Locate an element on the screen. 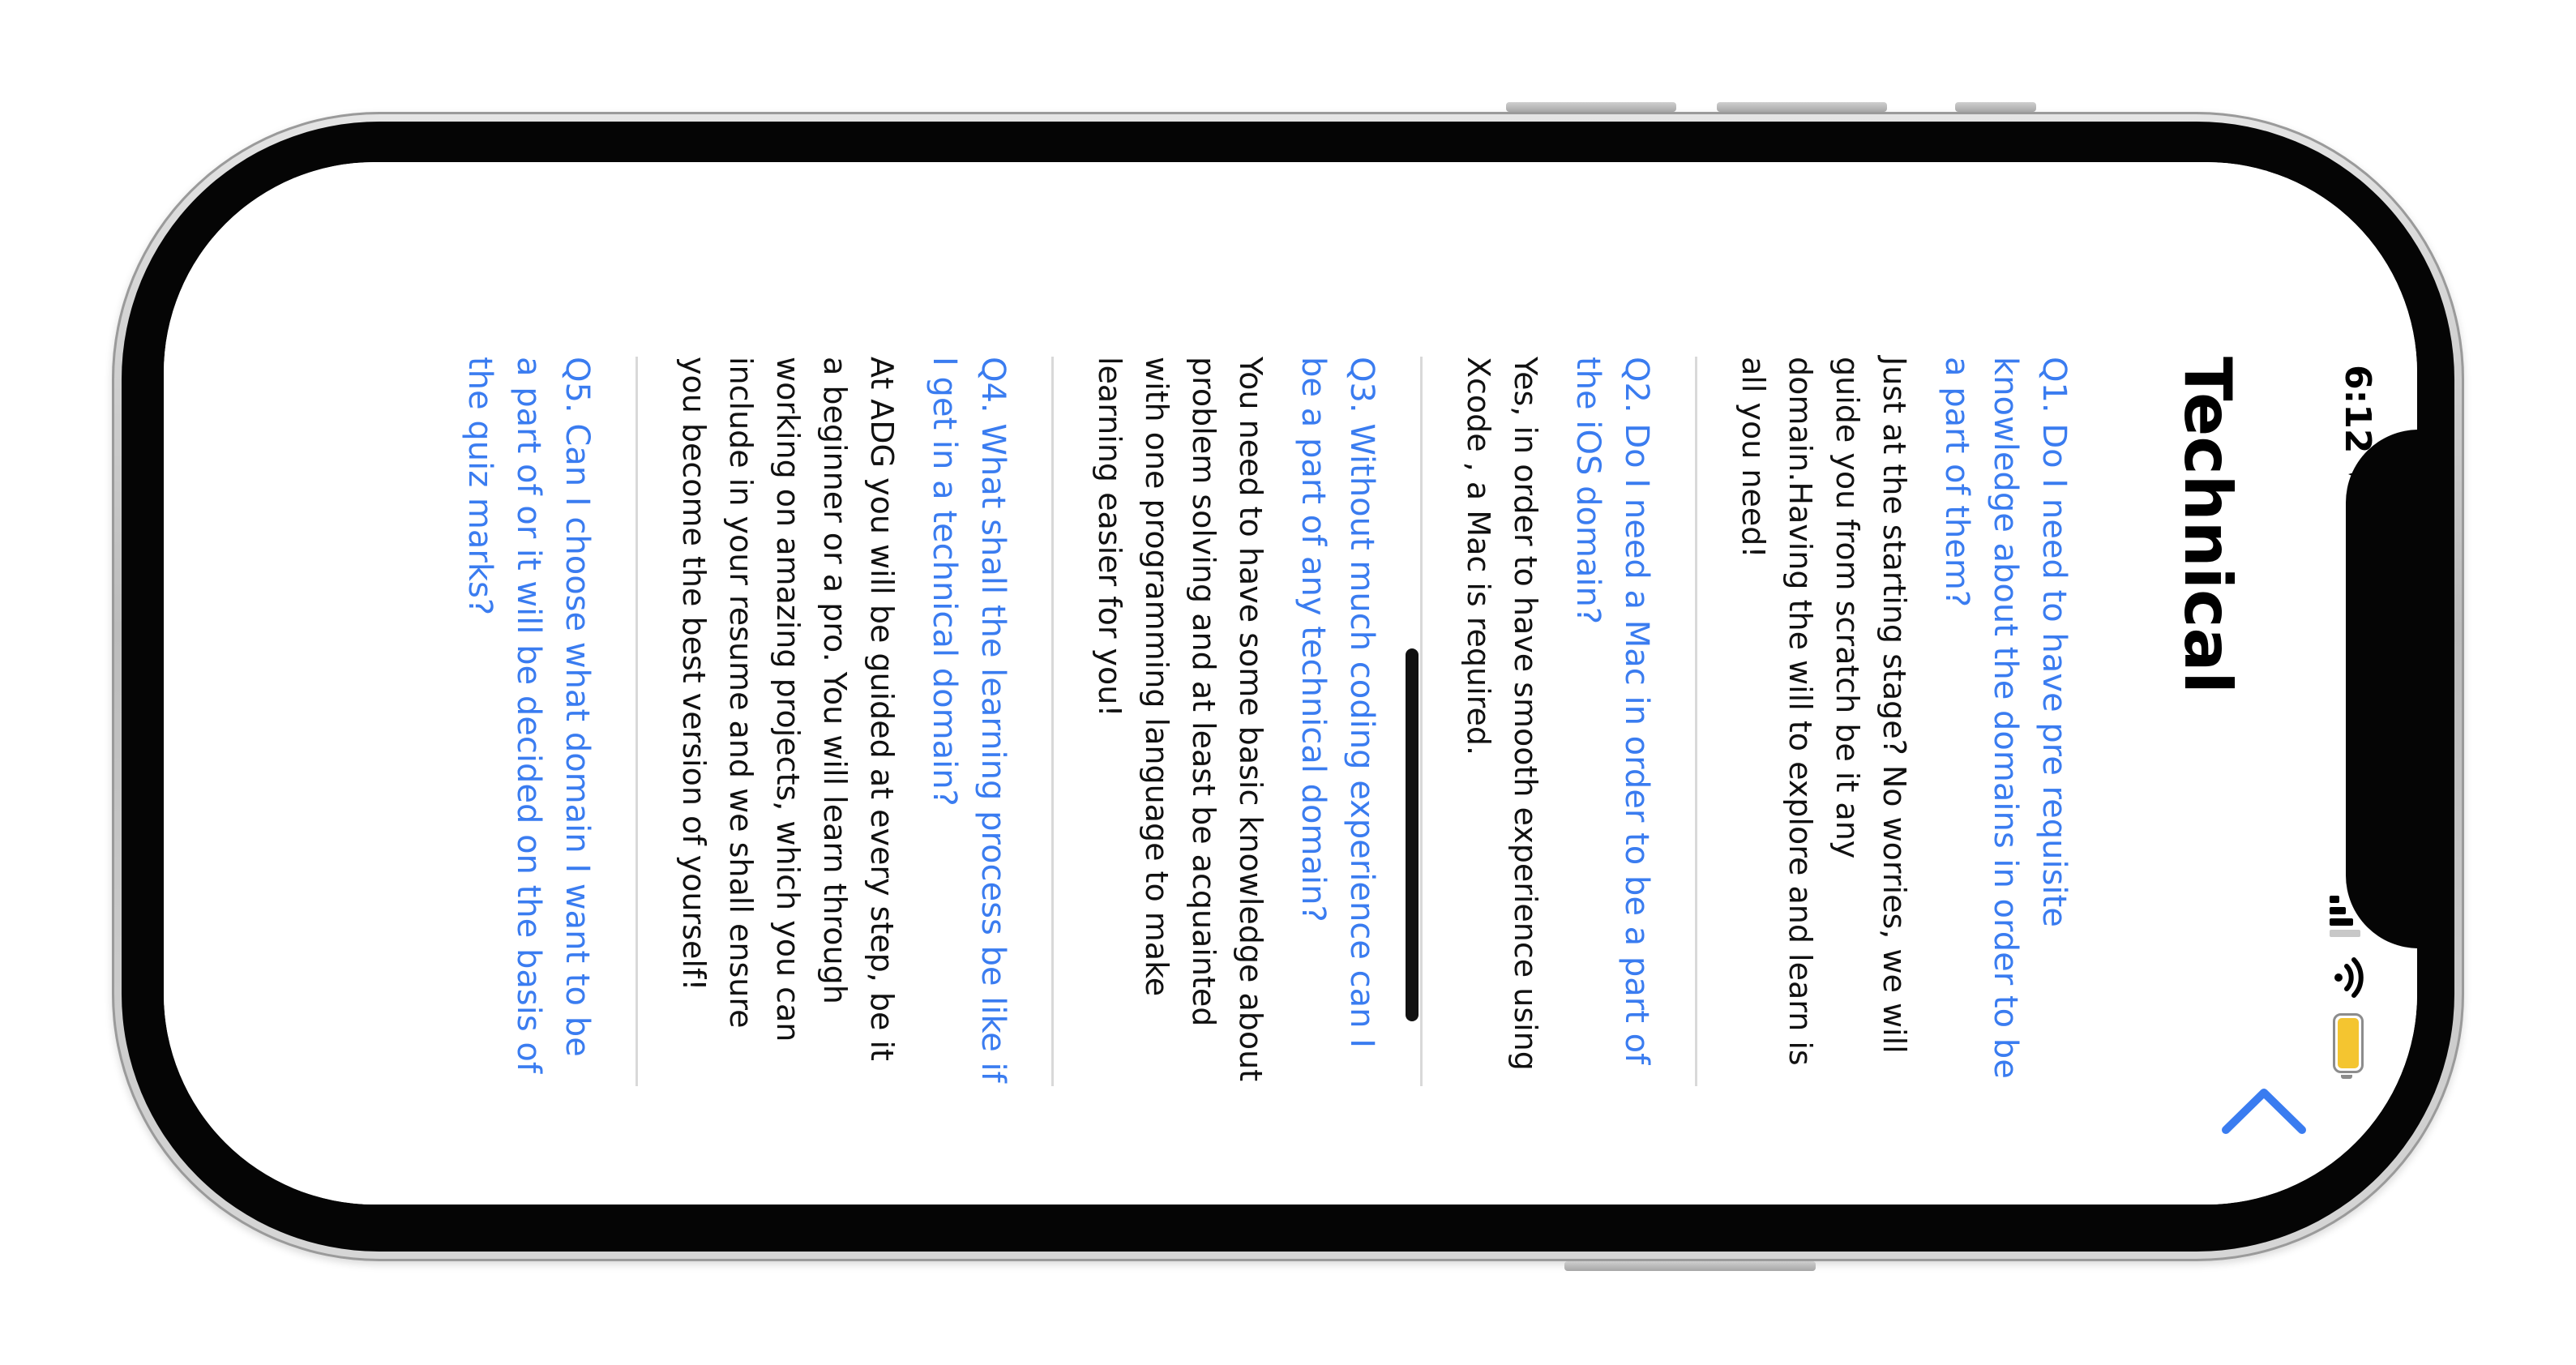 The height and width of the screenshot is (1365, 2576). volume-down-button is located at coordinates (1802, 107).